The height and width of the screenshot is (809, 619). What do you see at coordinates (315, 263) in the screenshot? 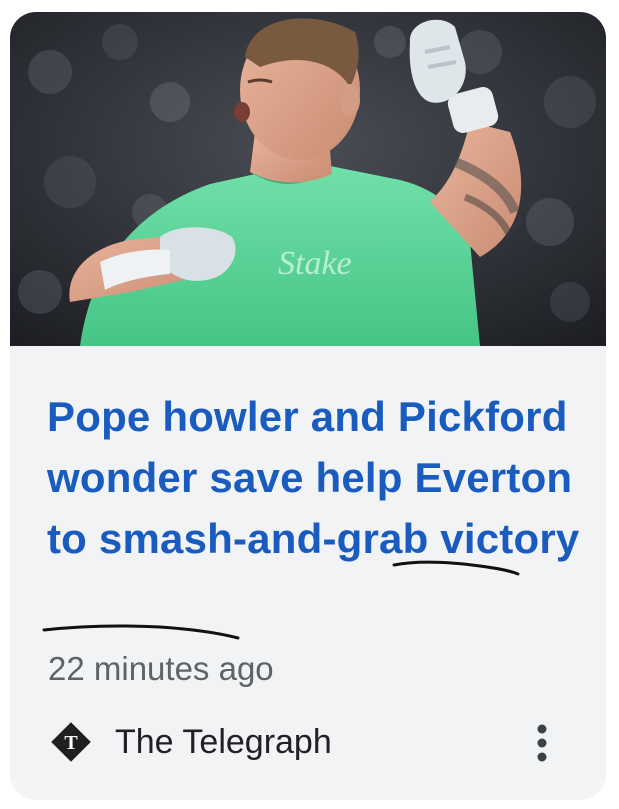
I see `shirt-sponsor-text: Stake` at bounding box center [315, 263].